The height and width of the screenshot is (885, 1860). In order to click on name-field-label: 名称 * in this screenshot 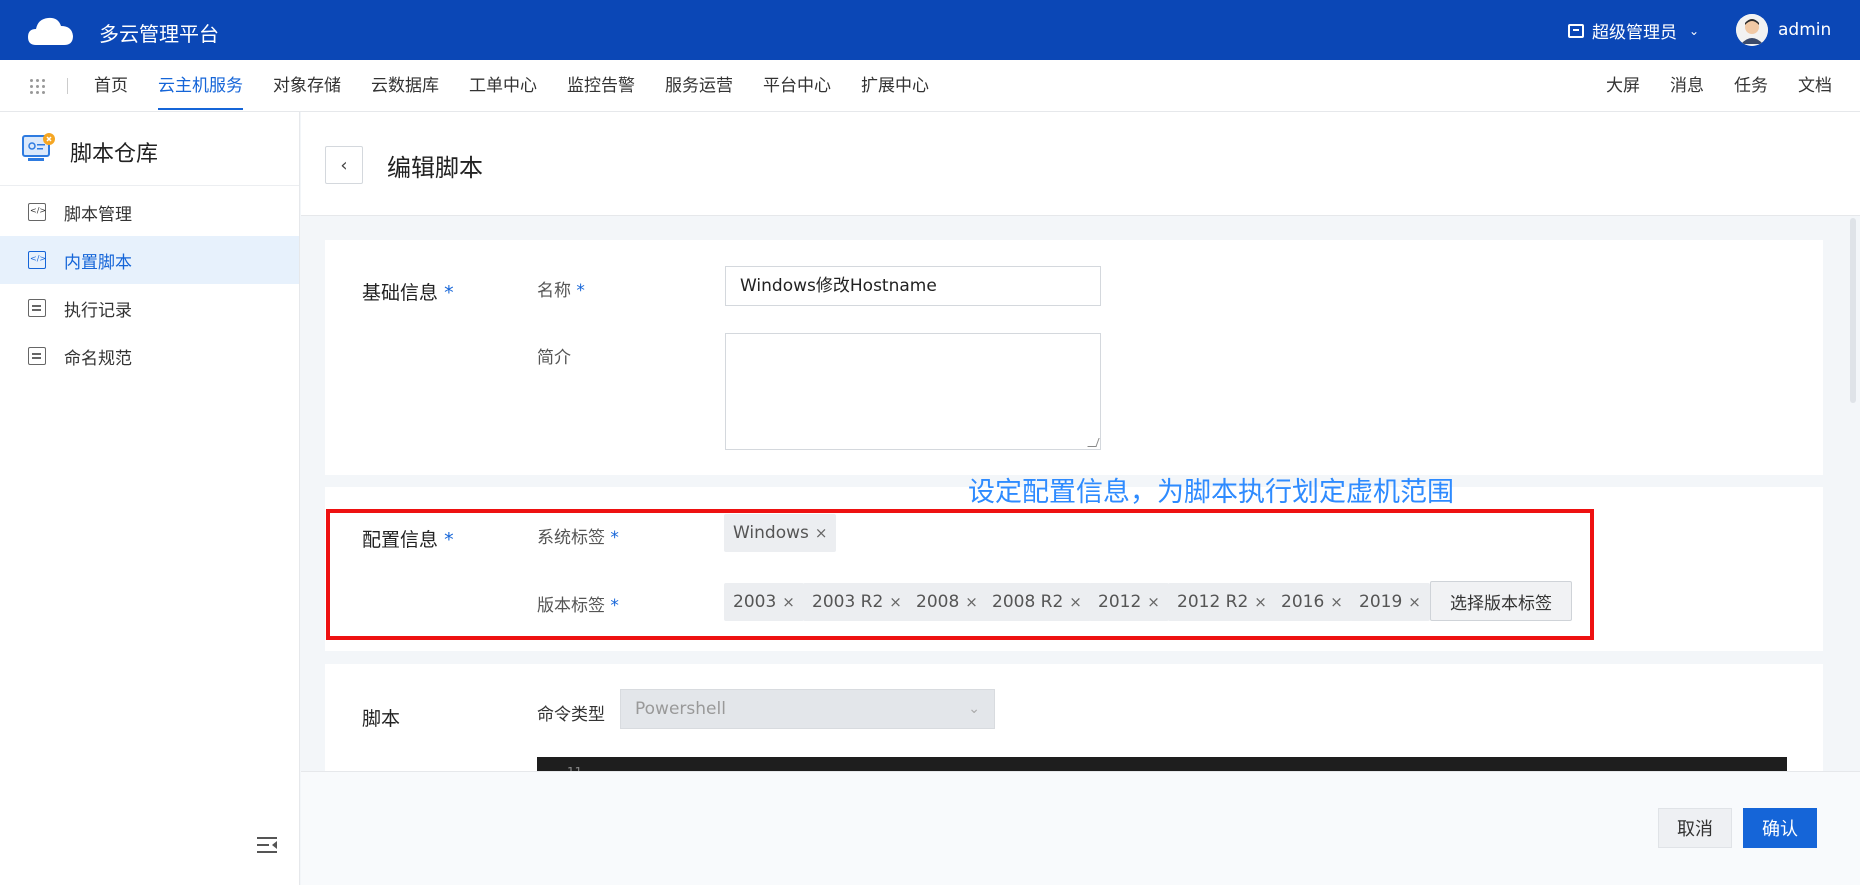, I will do `click(561, 291)`.